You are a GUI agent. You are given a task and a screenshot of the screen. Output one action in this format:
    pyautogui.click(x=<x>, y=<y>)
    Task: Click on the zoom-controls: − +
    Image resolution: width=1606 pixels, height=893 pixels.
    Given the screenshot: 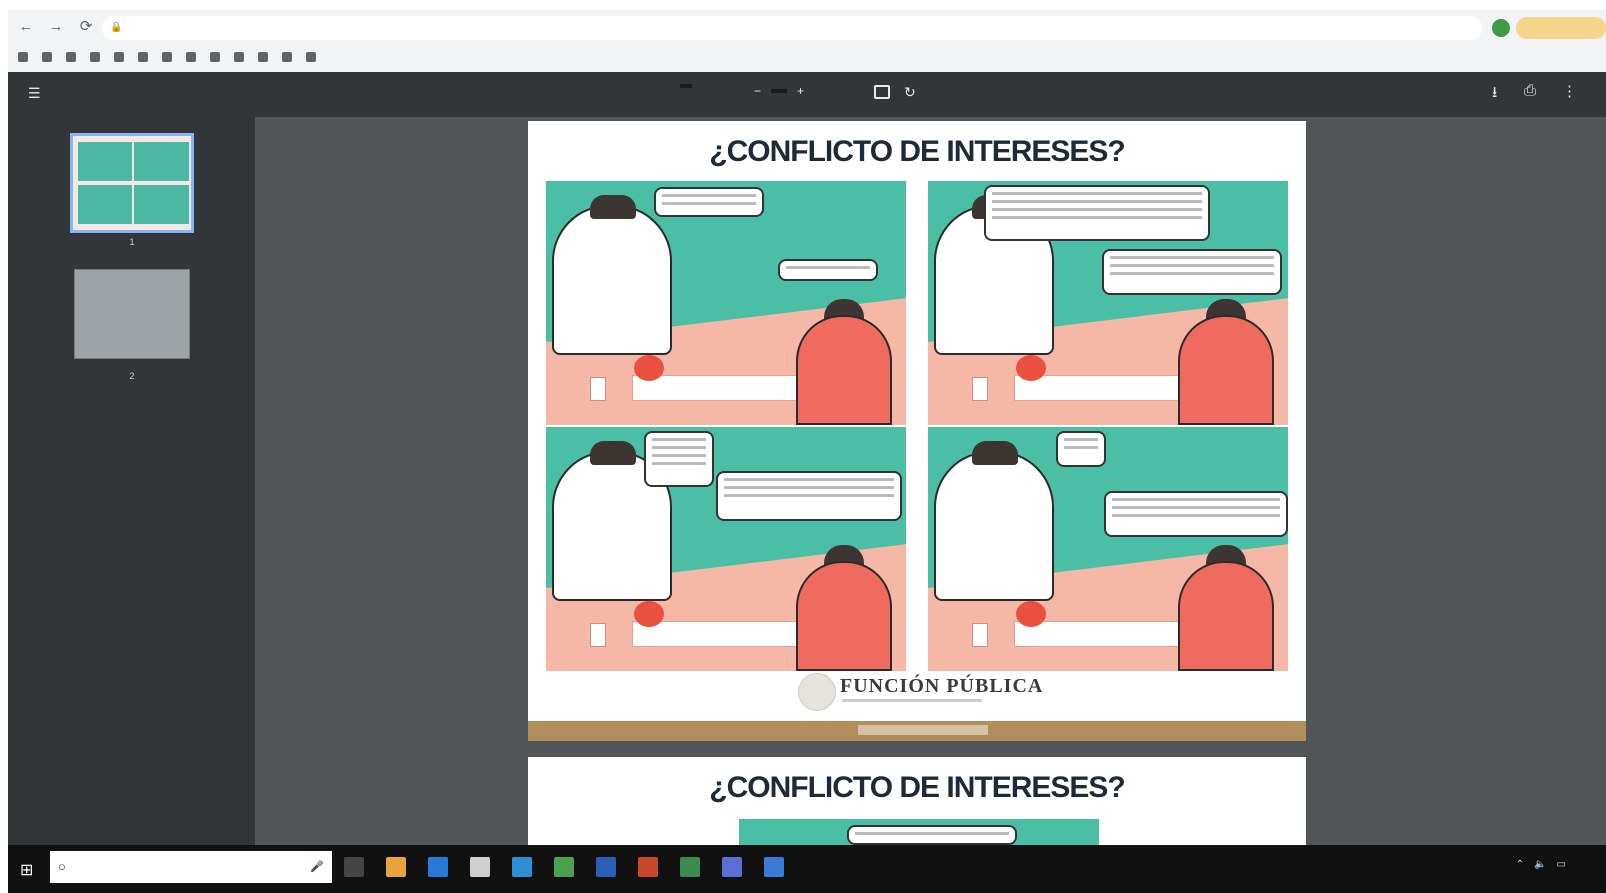 What is the action you would take?
    pyautogui.click(x=779, y=91)
    